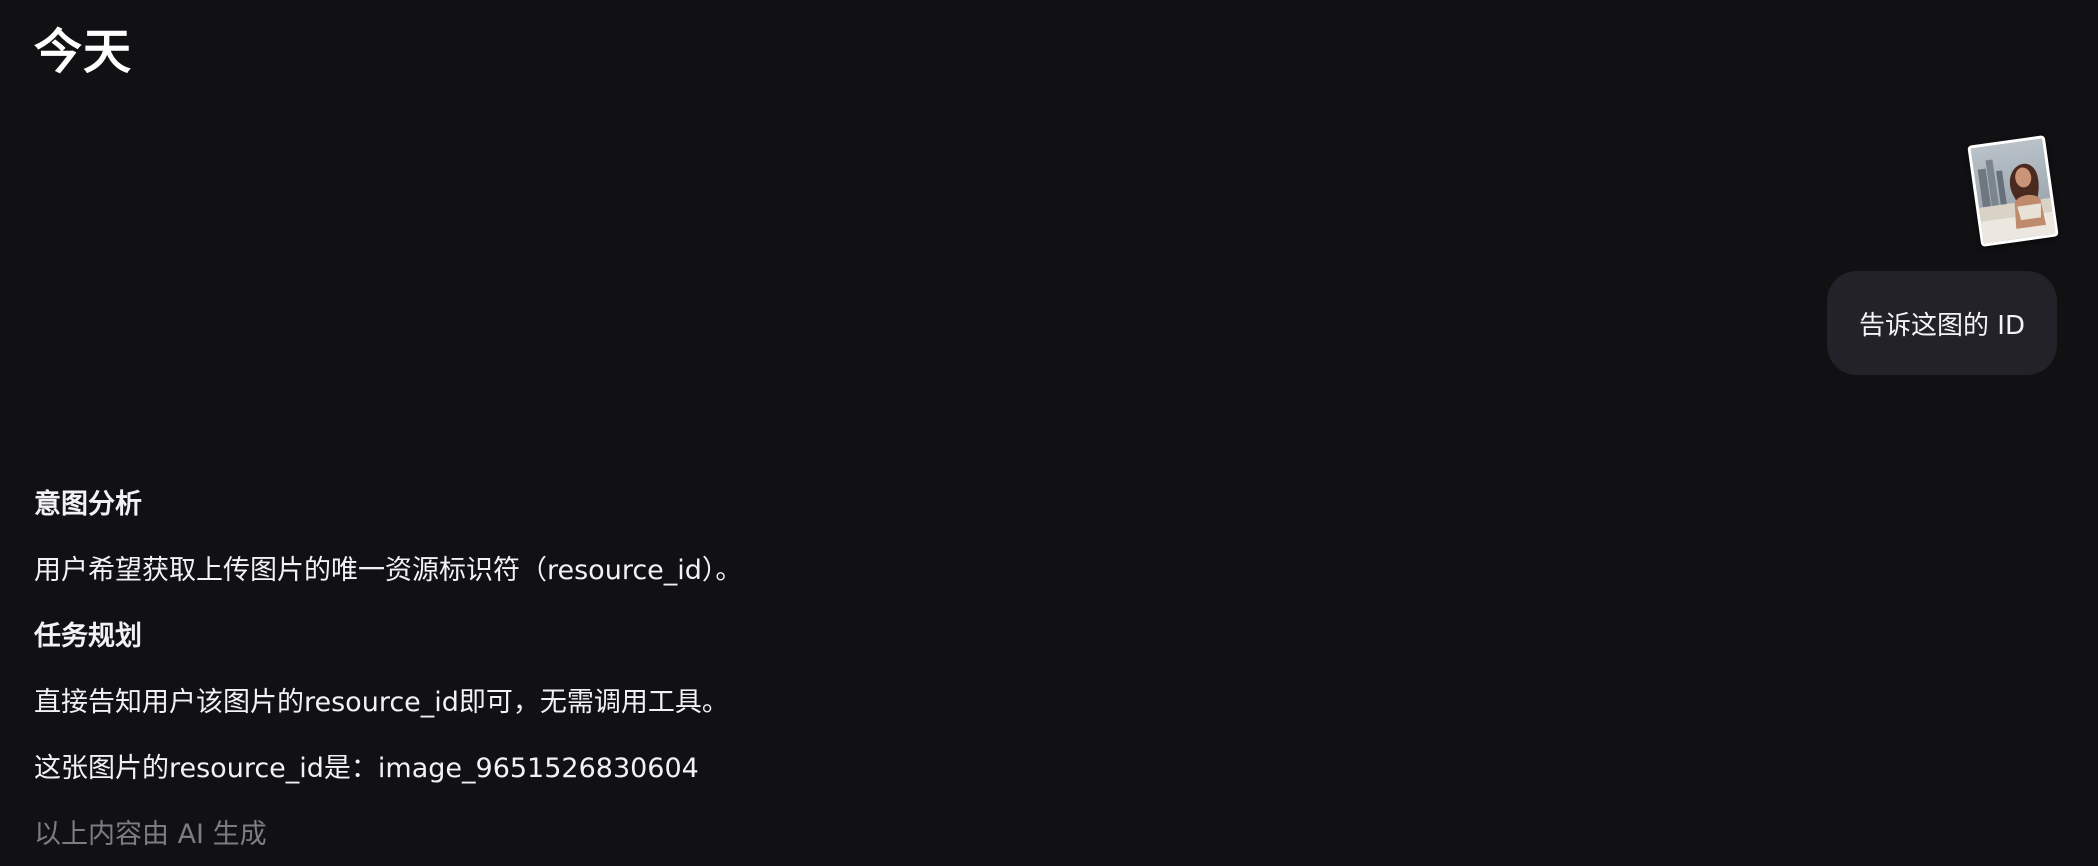  I want to click on user-message-text: 告诉这图的 ID, so click(1942, 325).